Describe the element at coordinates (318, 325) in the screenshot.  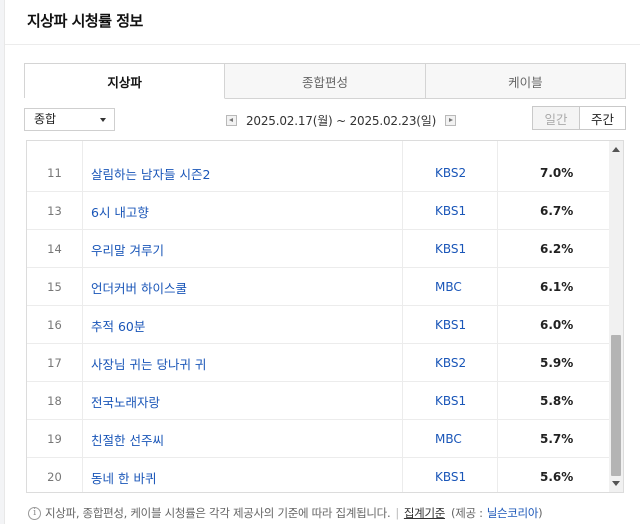
I see `table-row: 16 추적 60분 KBS1 6.0%` at that location.